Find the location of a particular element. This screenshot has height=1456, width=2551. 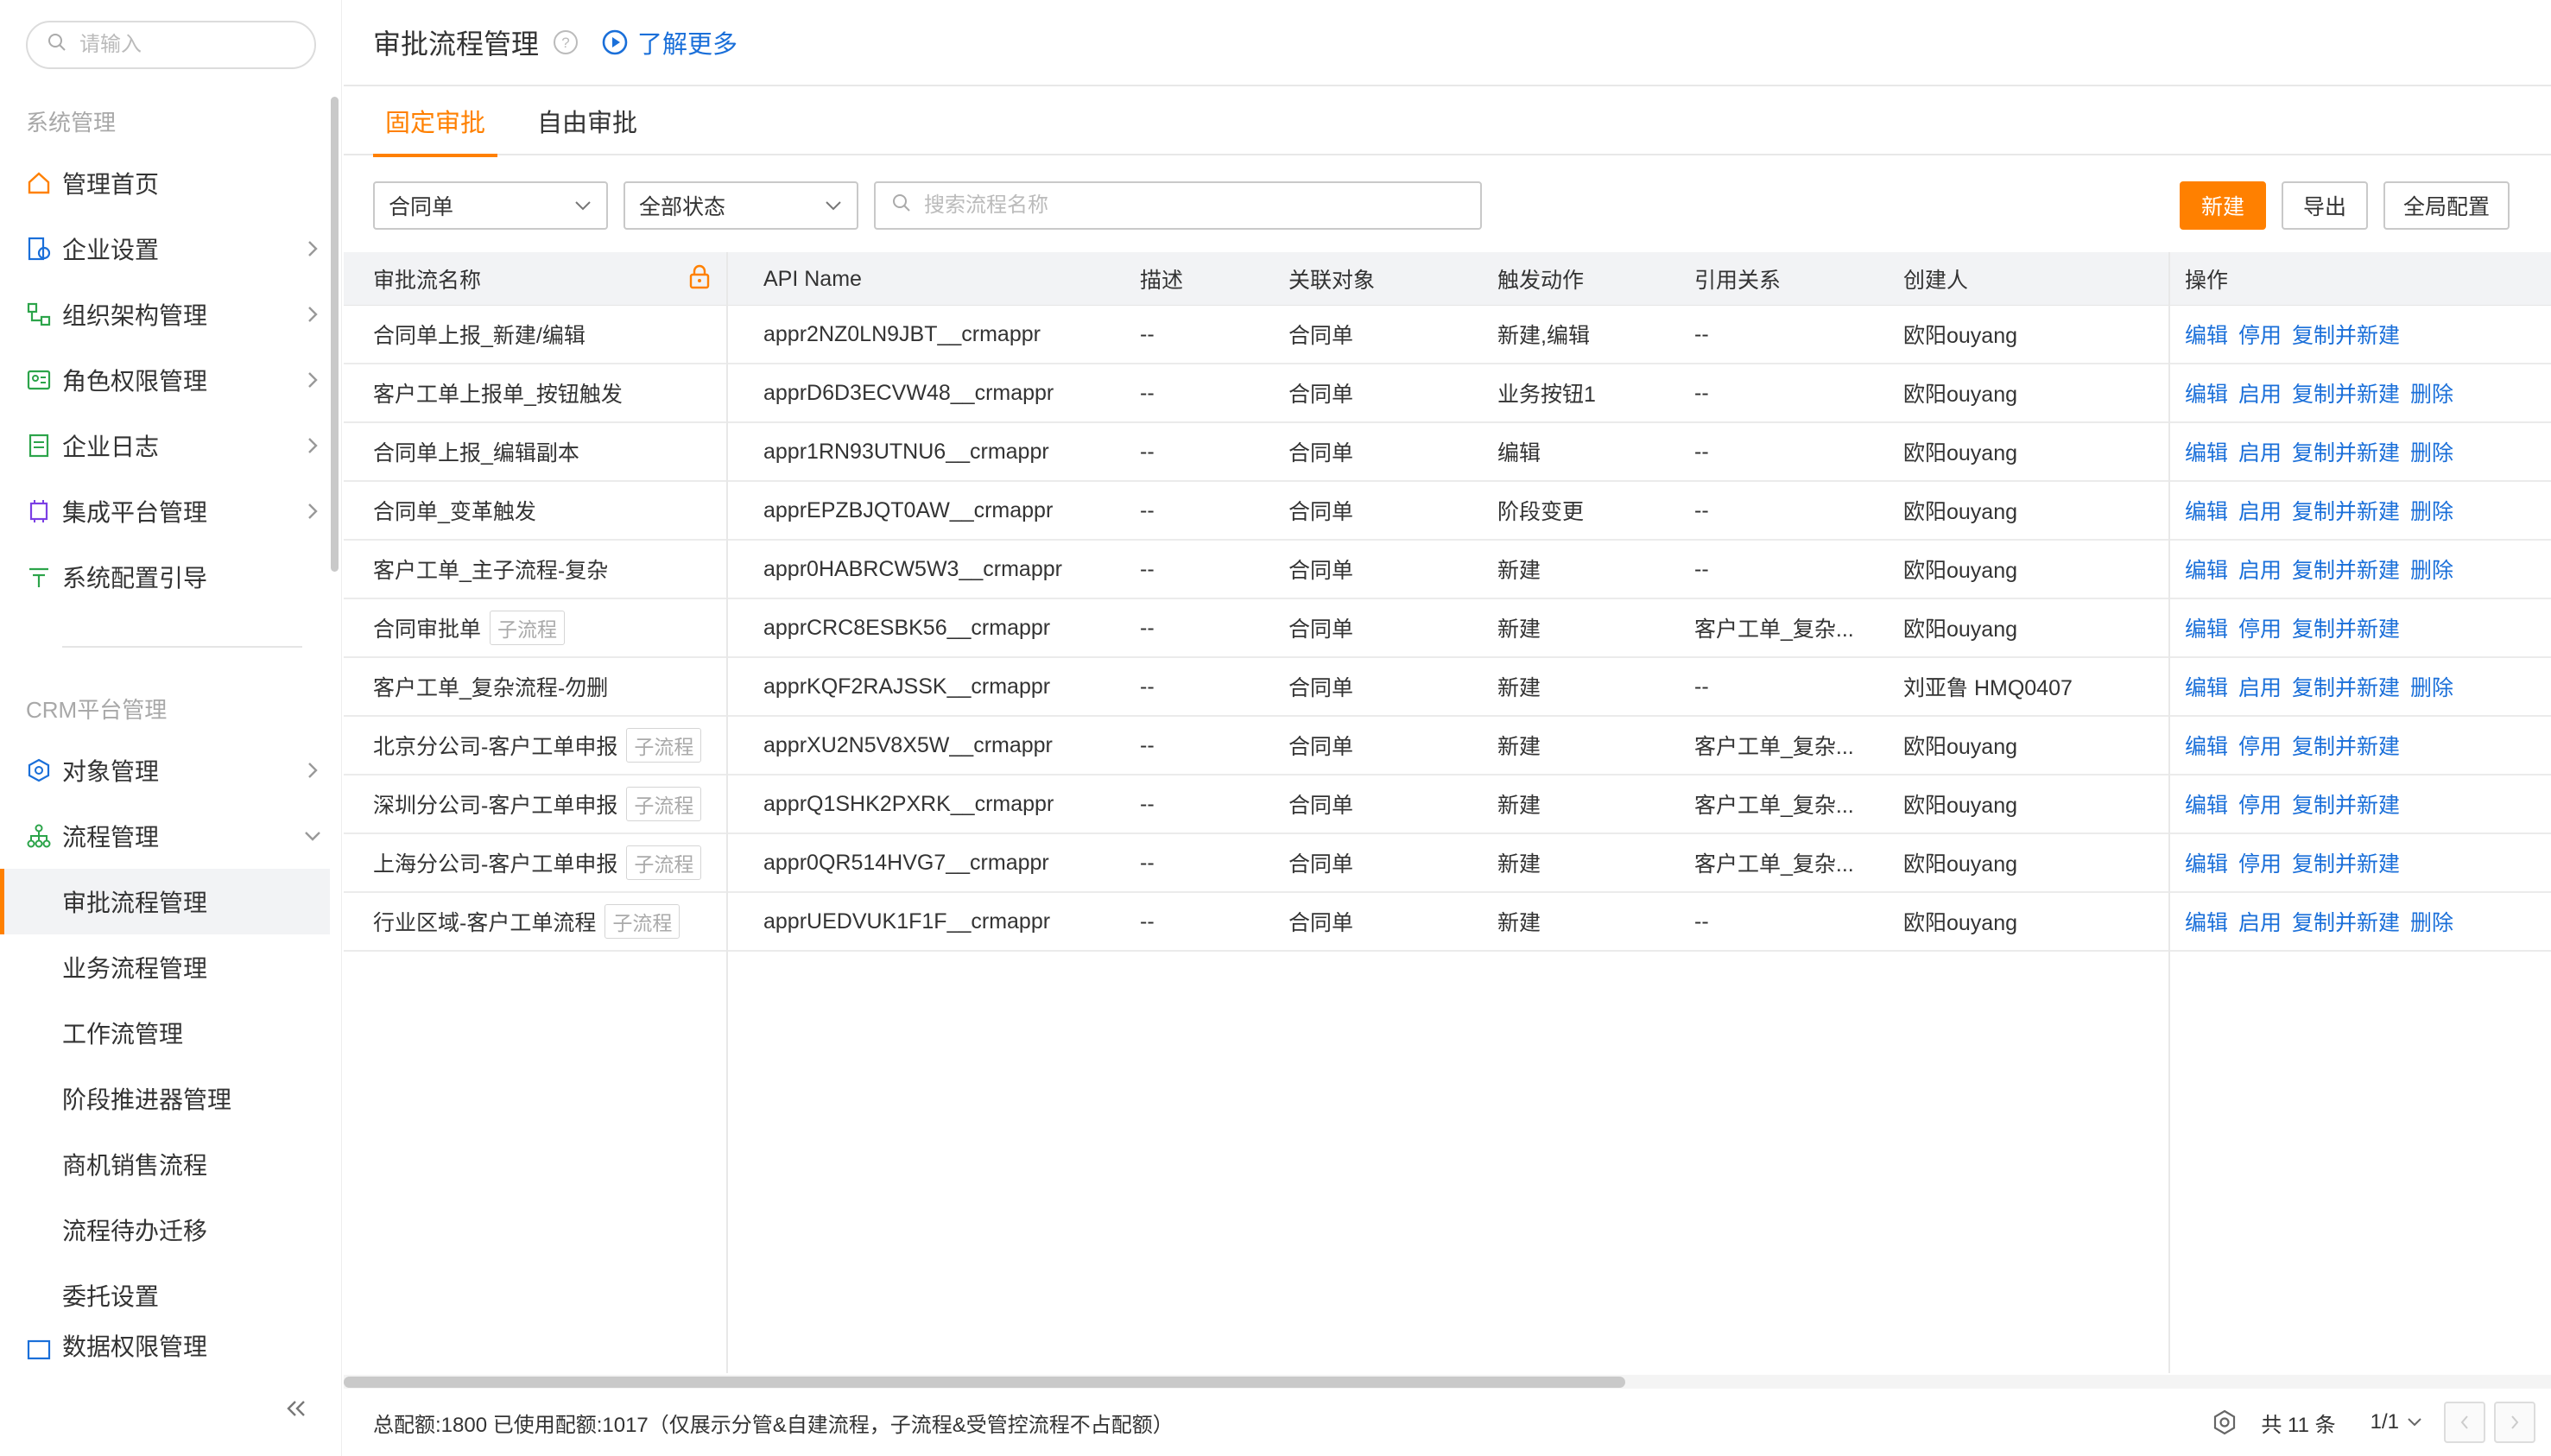

sidebar-item-label: 对象管理 is located at coordinates (111, 771).